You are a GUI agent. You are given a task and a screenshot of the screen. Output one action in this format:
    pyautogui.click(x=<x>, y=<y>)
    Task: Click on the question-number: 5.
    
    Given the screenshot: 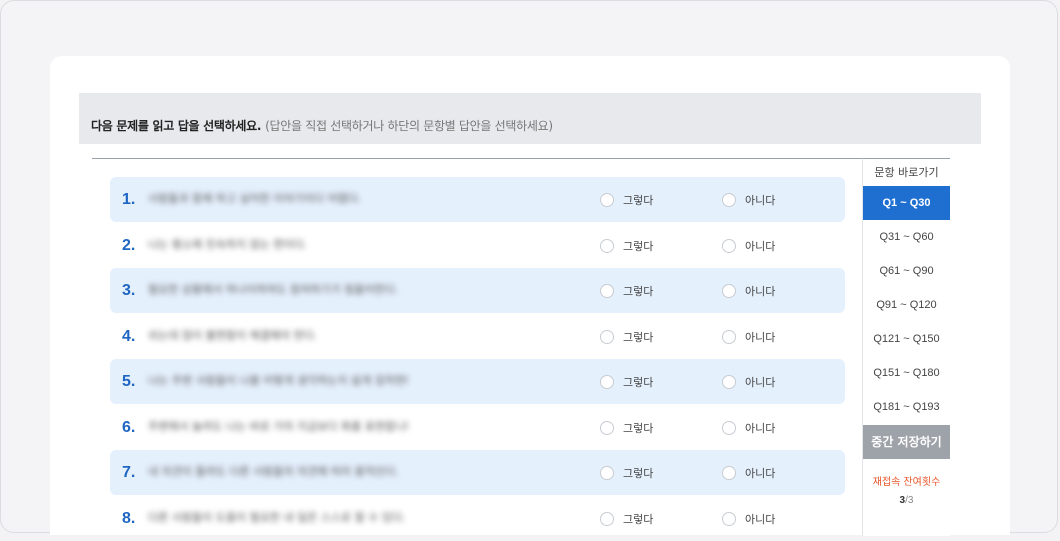 What is the action you would take?
    pyautogui.click(x=129, y=381)
    